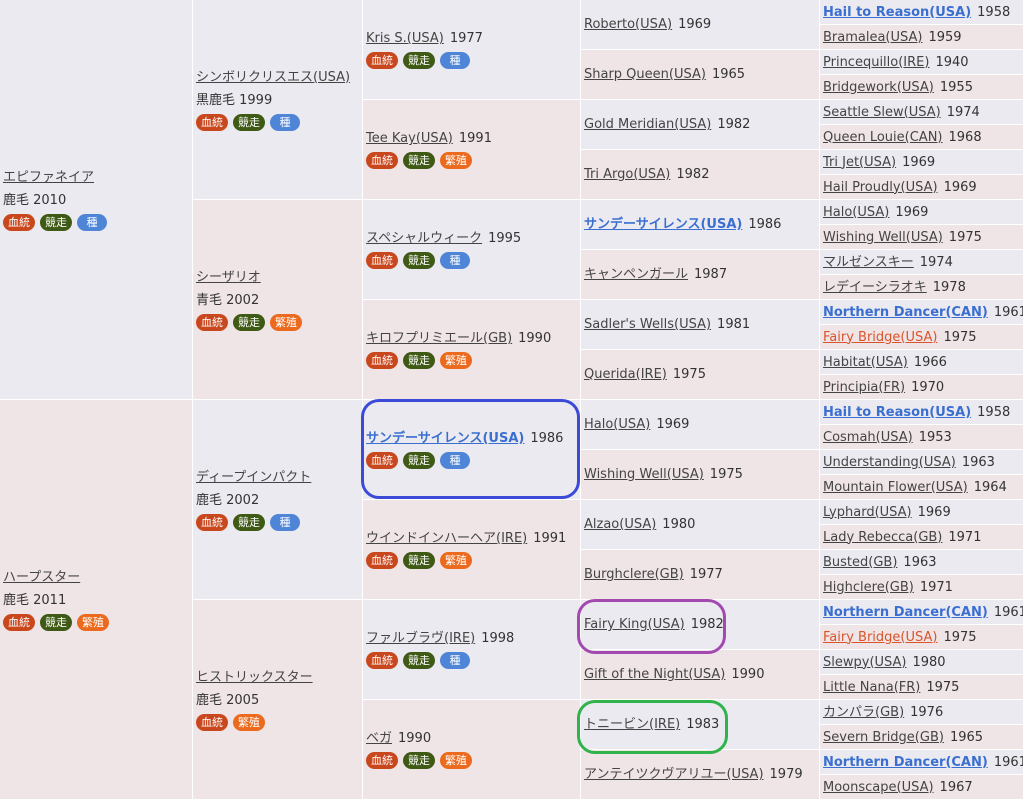  Describe the element at coordinates (868, 587) in the screenshot. I see `horse-name-link: Highclere(GB)` at that location.